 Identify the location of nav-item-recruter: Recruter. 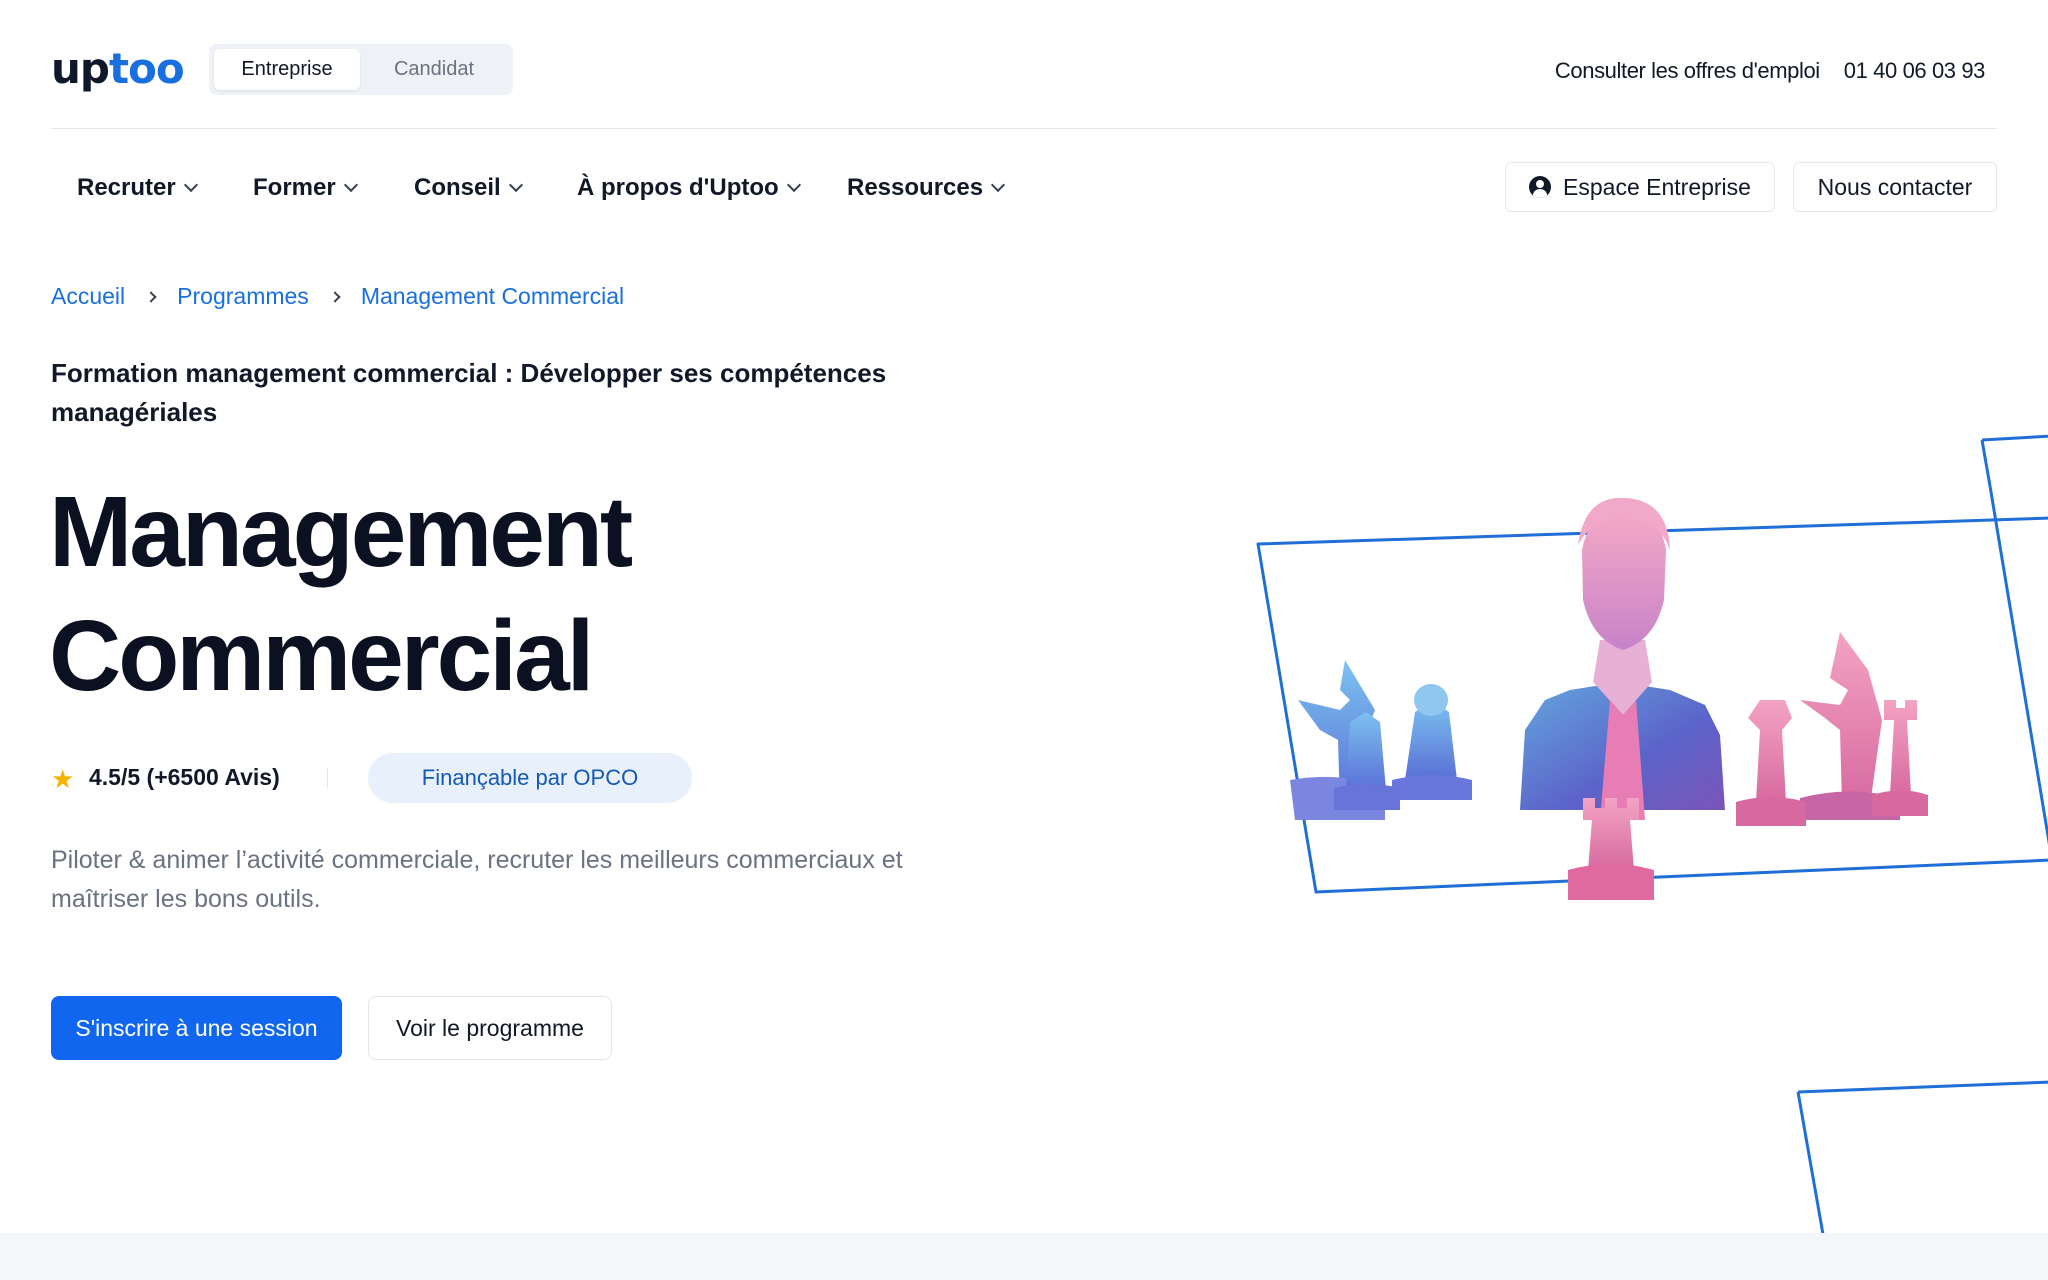
(137, 188).